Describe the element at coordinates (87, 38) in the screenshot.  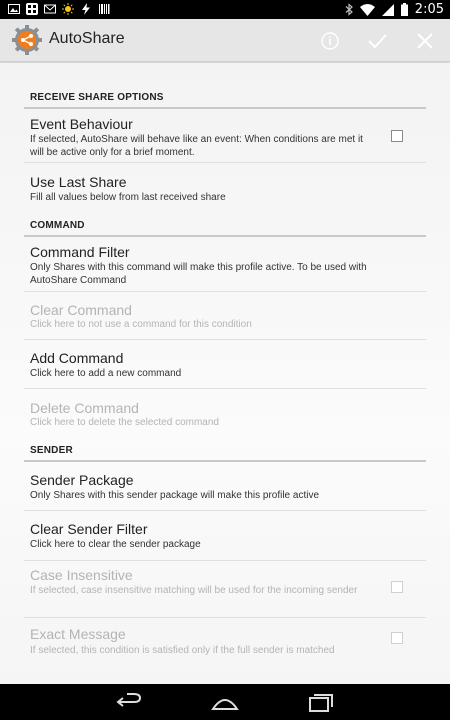
I see `app-title: AutoShare` at that location.